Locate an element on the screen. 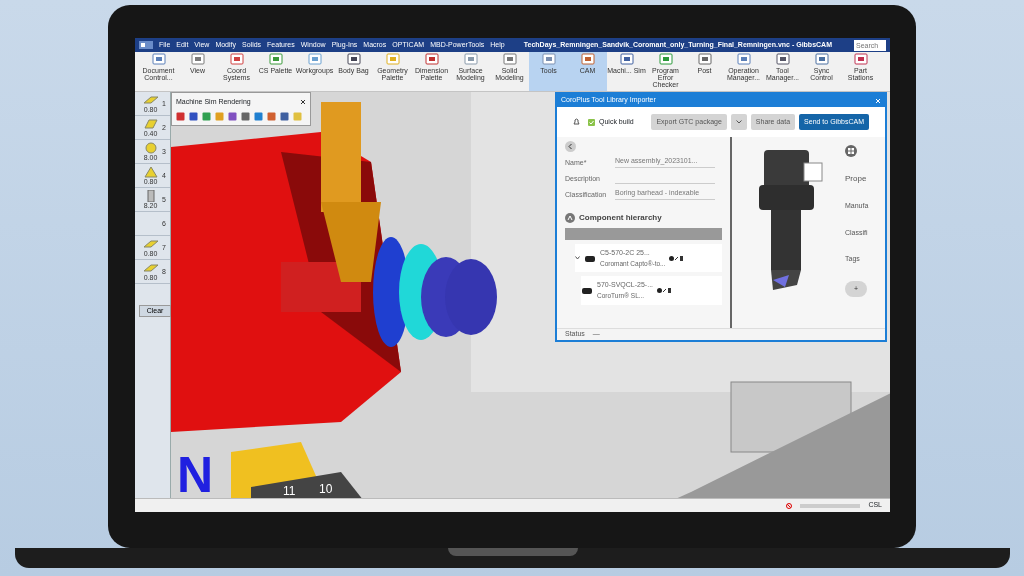 This screenshot has height=576, width=1024. caret-icon is located at coordinates (738, 122).